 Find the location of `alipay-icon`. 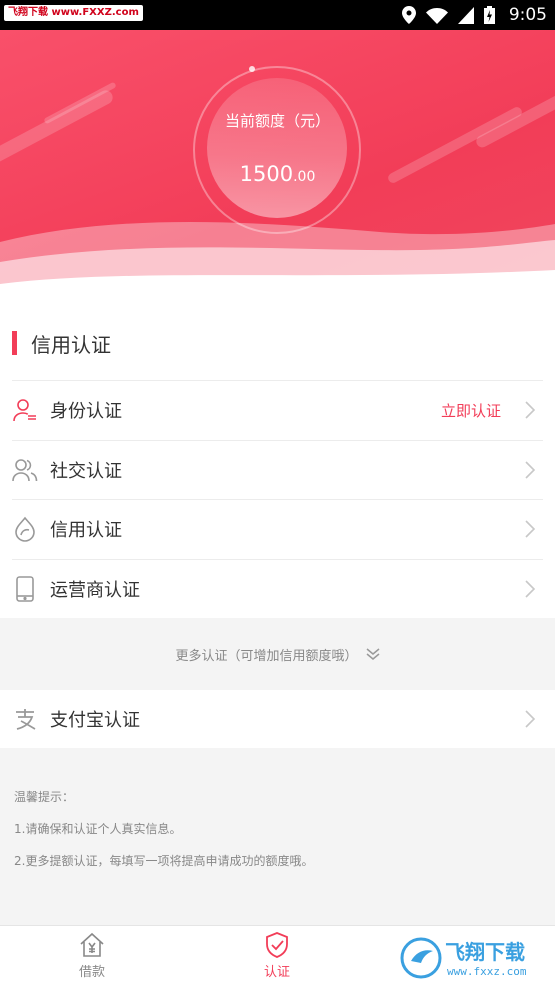

alipay-icon is located at coordinates (25, 719).